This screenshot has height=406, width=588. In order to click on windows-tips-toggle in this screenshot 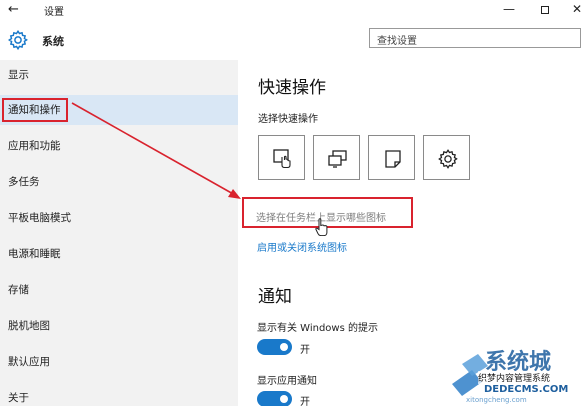, I will do `click(274, 347)`.